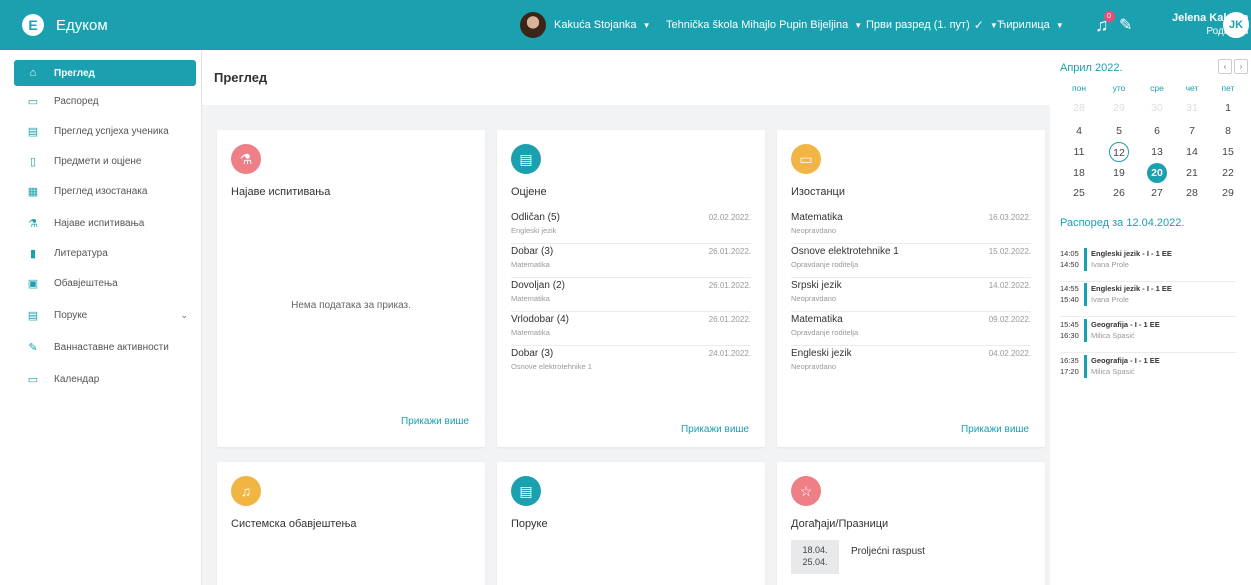 The image size is (1251, 585). What do you see at coordinates (911, 363) in the screenshot?
I see `list-item: Engleski jezik Neopravdano 04.02.2022.` at bounding box center [911, 363].